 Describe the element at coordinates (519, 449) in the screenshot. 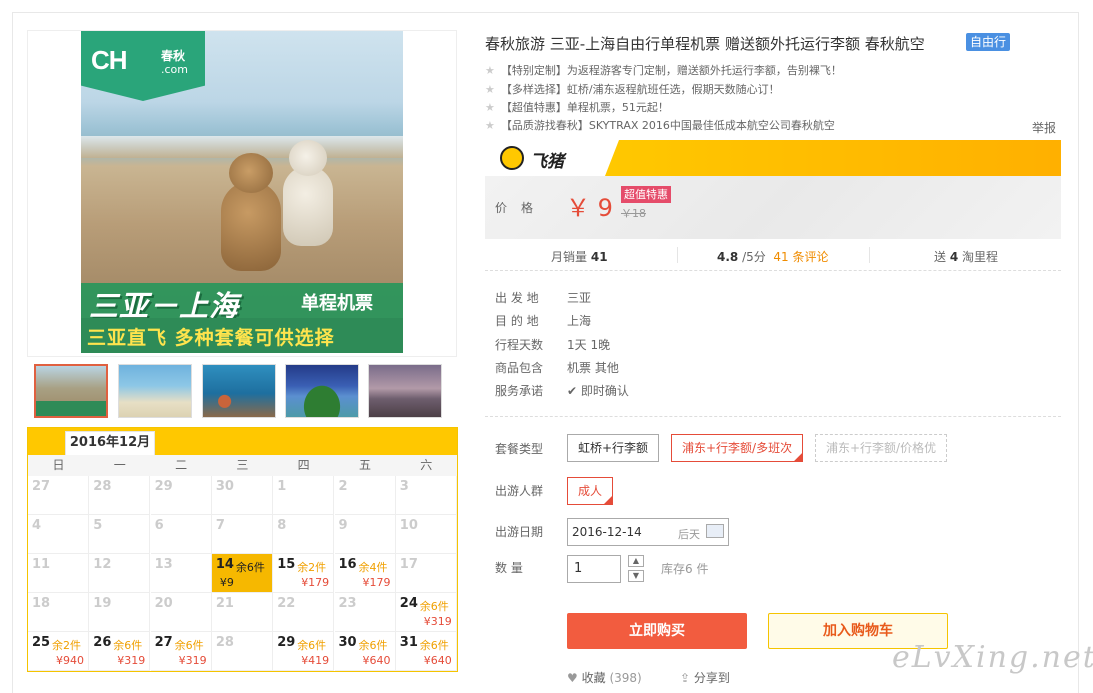

I see `package-label: 套餐类型` at that location.